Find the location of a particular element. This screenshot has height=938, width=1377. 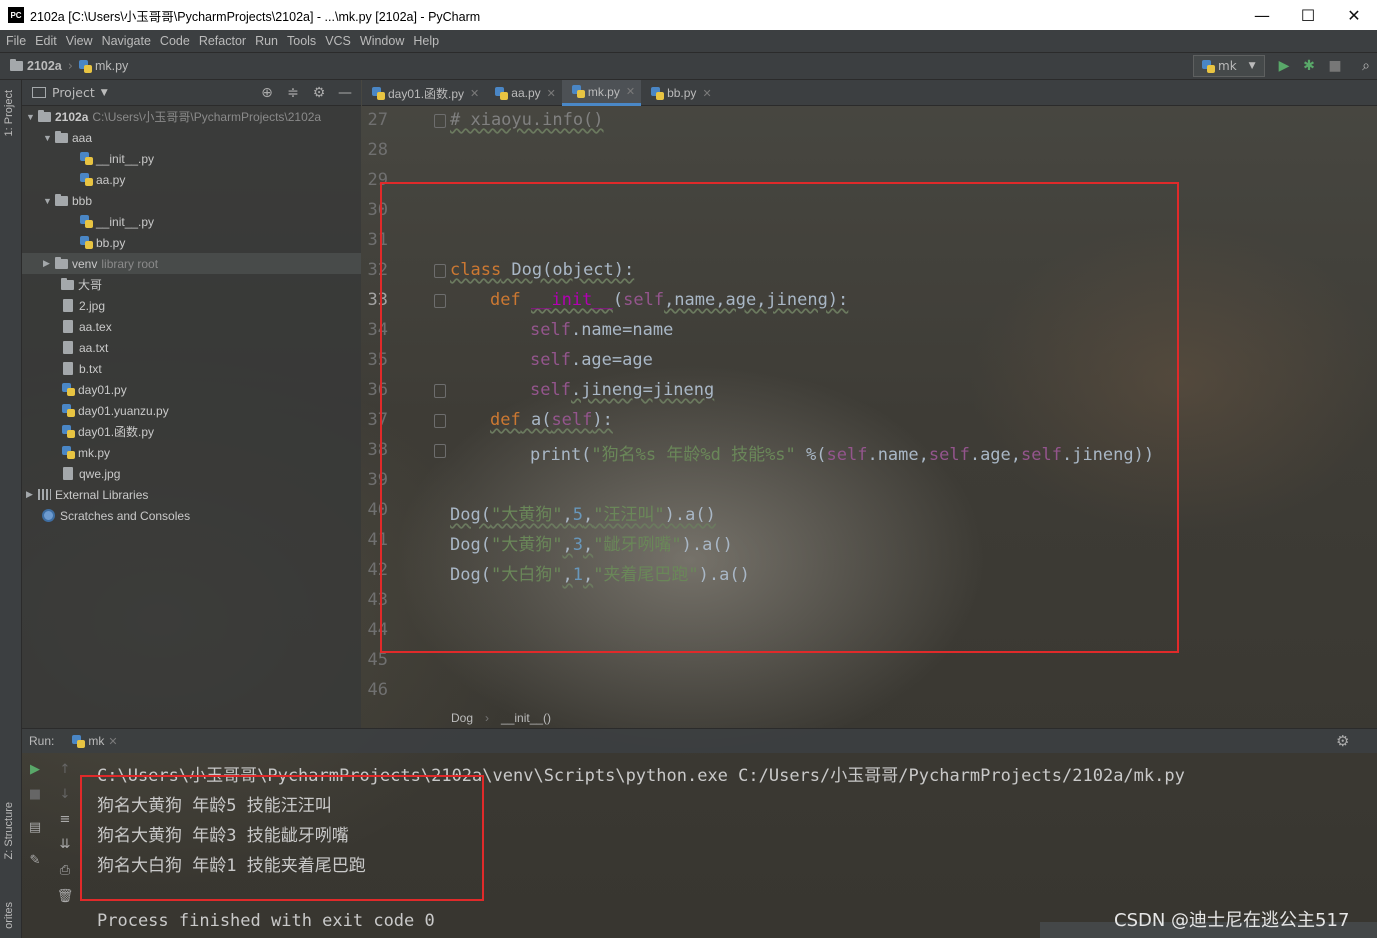

menu-refactor: Refactor is located at coordinates (222, 41).